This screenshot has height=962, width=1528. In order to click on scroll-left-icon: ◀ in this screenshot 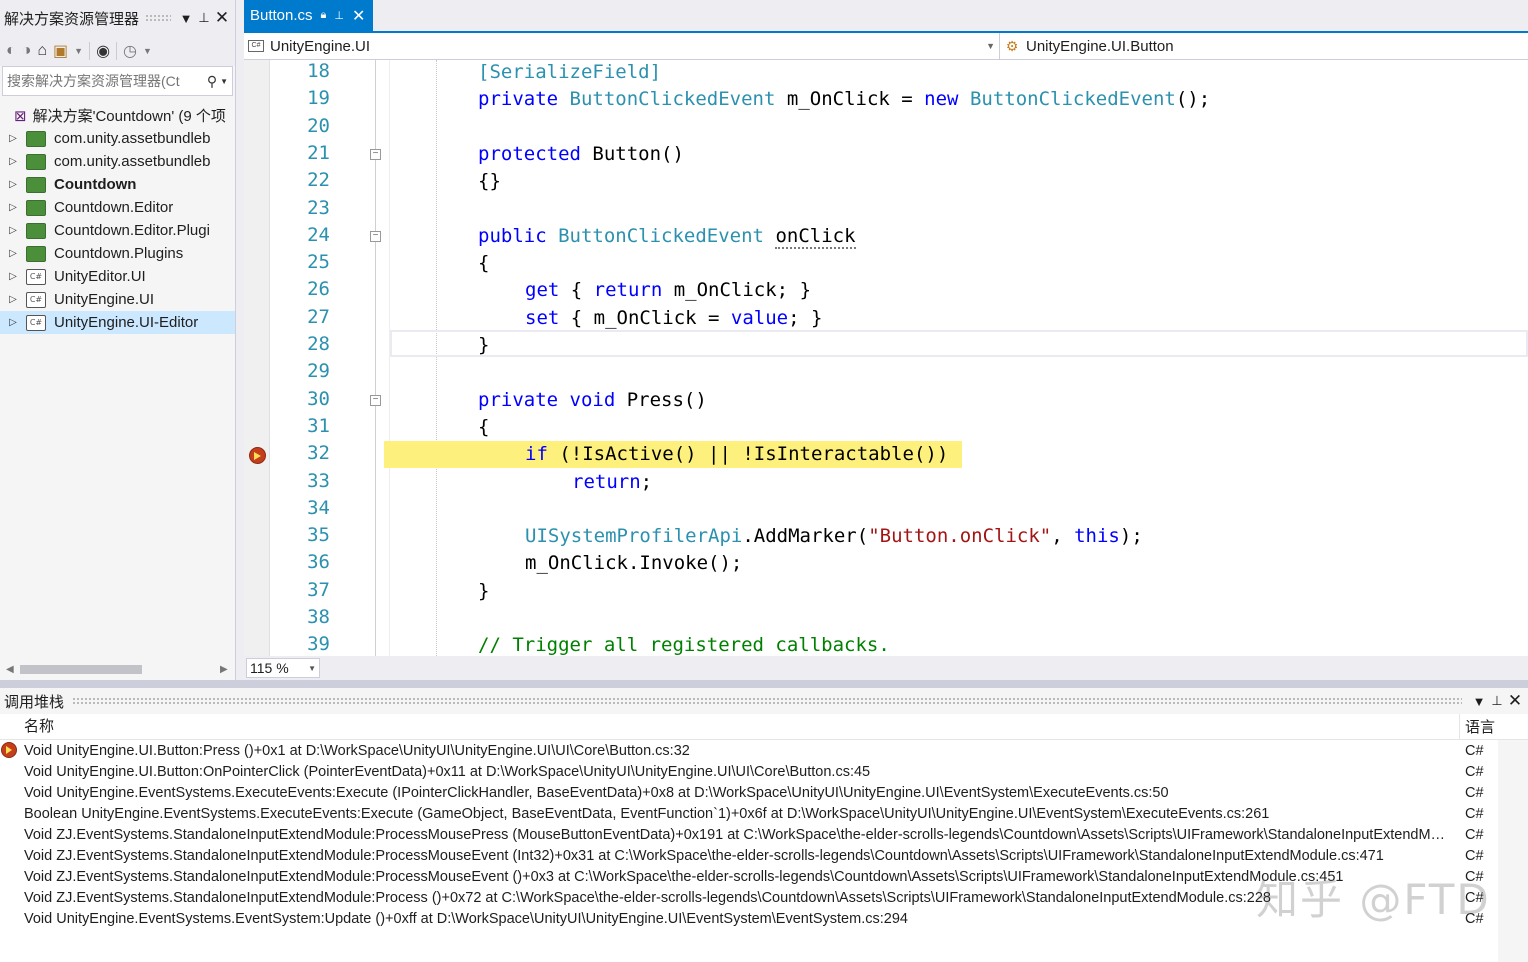, I will do `click(10, 669)`.